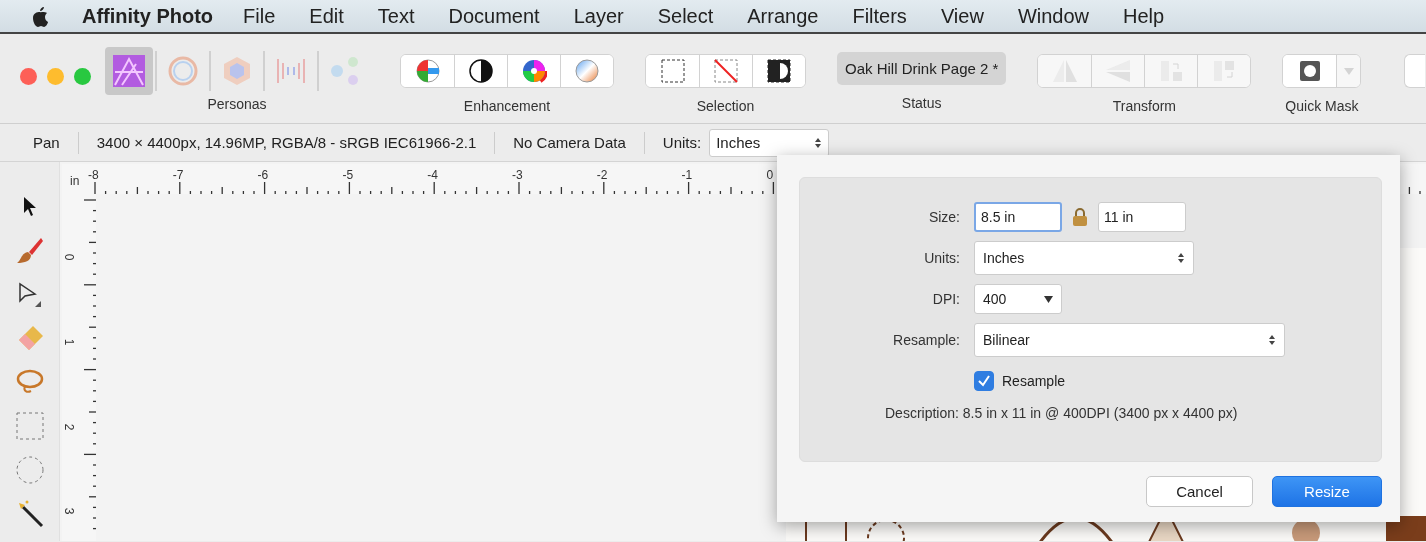 The height and width of the screenshot is (542, 1426). I want to click on arrow-outline-icon, so click(29, 294).